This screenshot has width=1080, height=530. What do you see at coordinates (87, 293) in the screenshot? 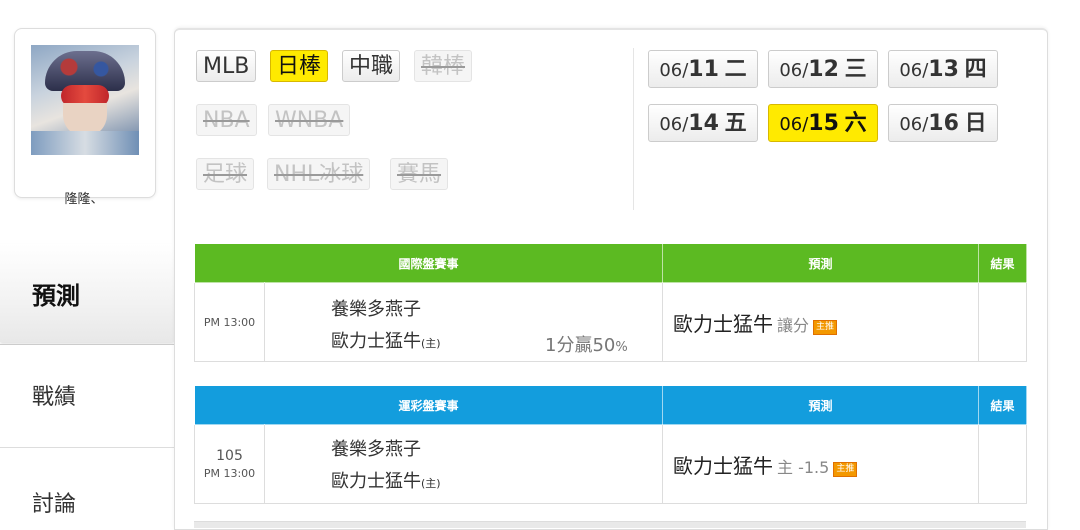
I see `nav-predict: 預測` at bounding box center [87, 293].